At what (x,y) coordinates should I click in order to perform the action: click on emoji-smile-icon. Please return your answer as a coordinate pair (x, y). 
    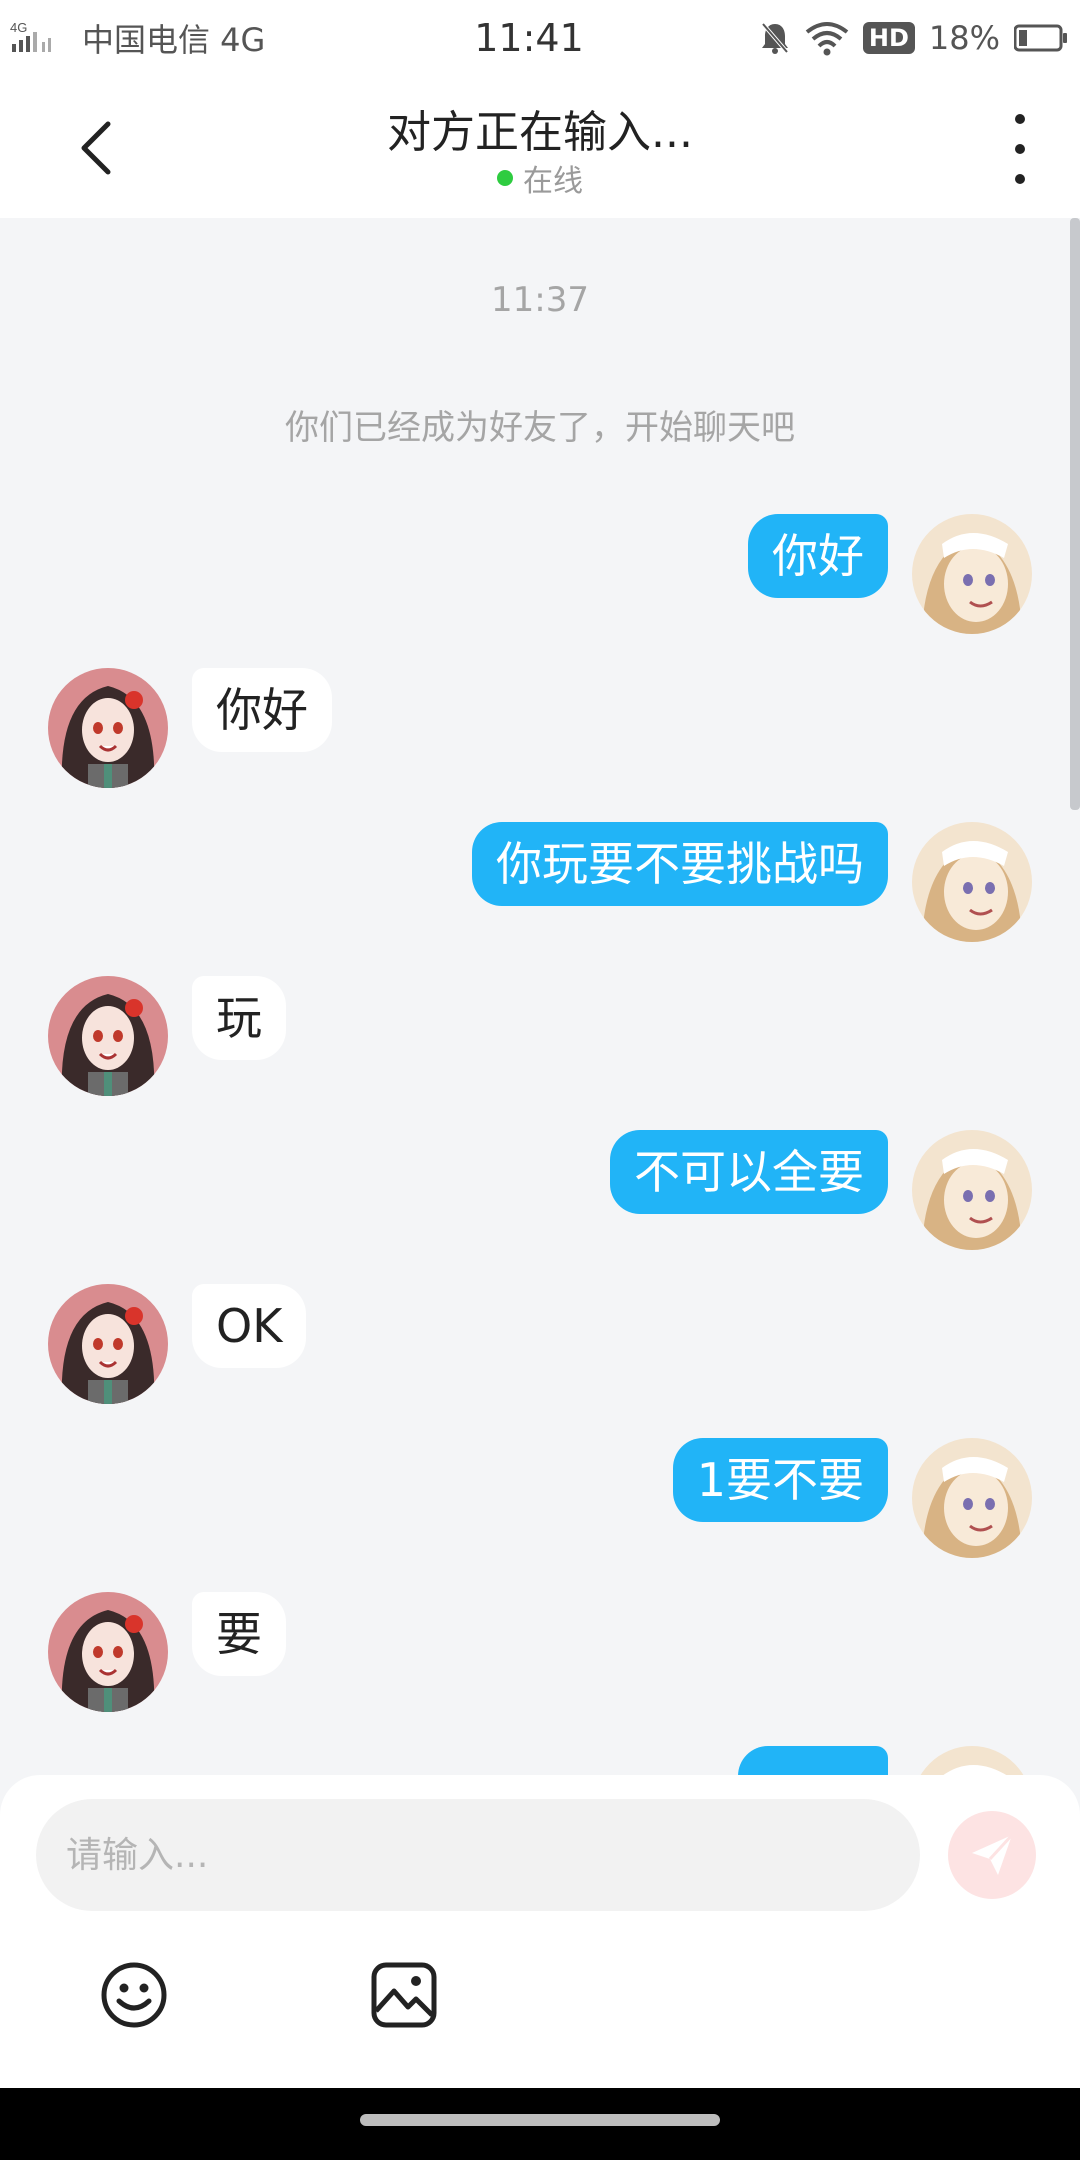
    Looking at the image, I should click on (134, 1995).